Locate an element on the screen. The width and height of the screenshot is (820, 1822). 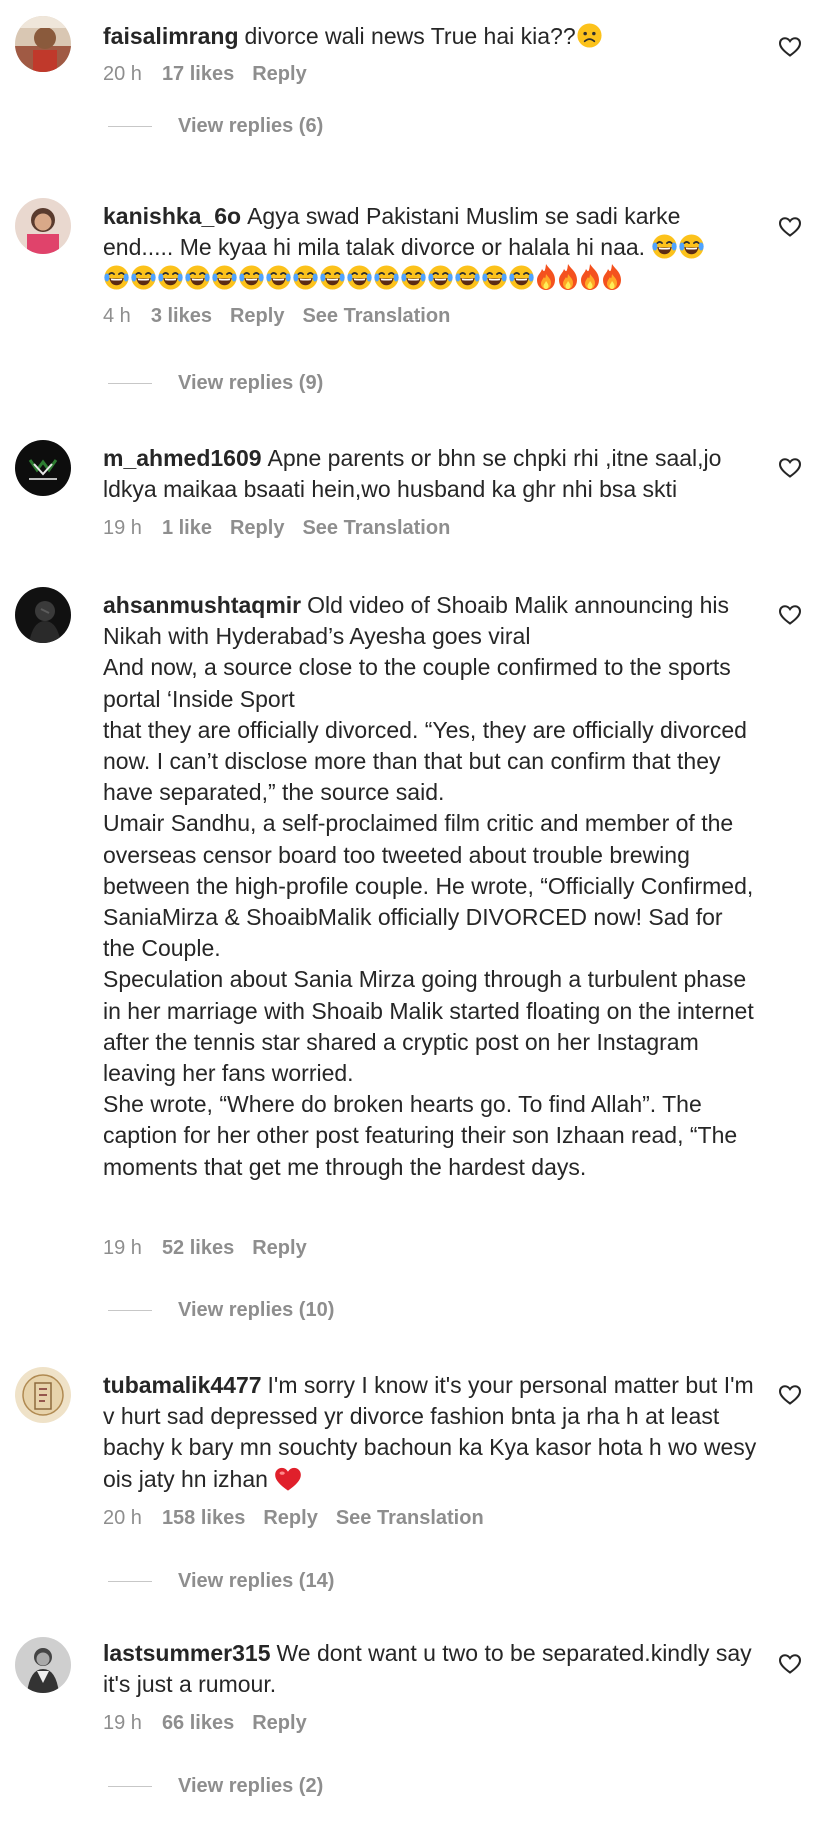
comment-meta: 20 h 17 likes Reply is located at coordinates (214, 74).